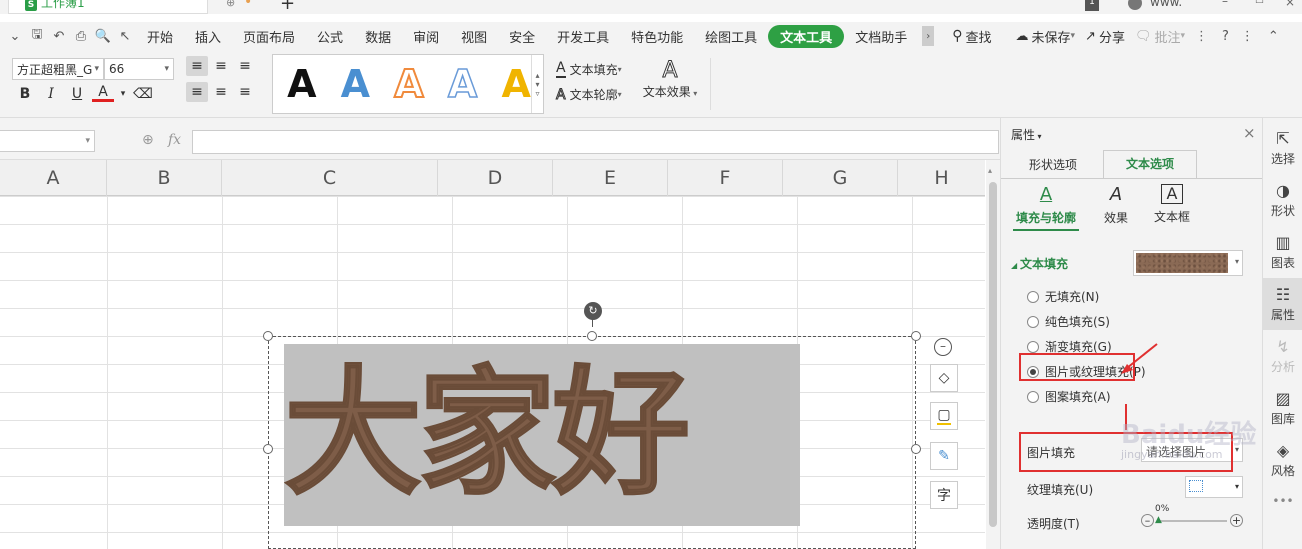 This screenshot has width=1302, height=549. What do you see at coordinates (302, 84) in the screenshot?
I see `wordart-style-black: A` at bounding box center [302, 84].